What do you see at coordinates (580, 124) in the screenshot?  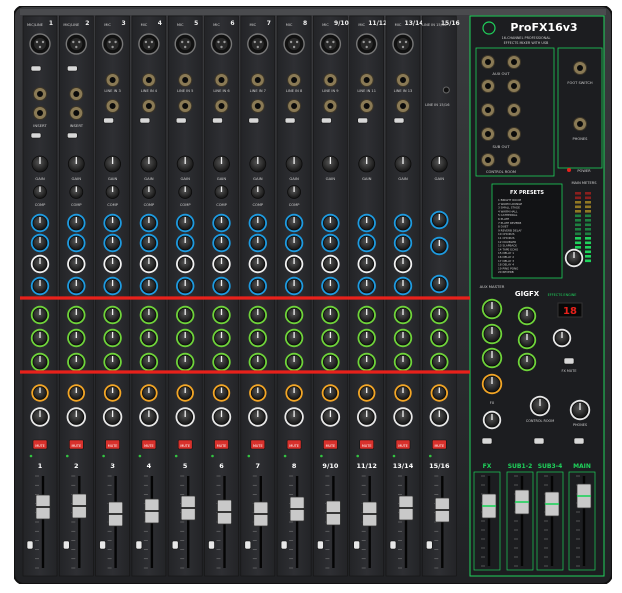 I see `phones-jack` at bounding box center [580, 124].